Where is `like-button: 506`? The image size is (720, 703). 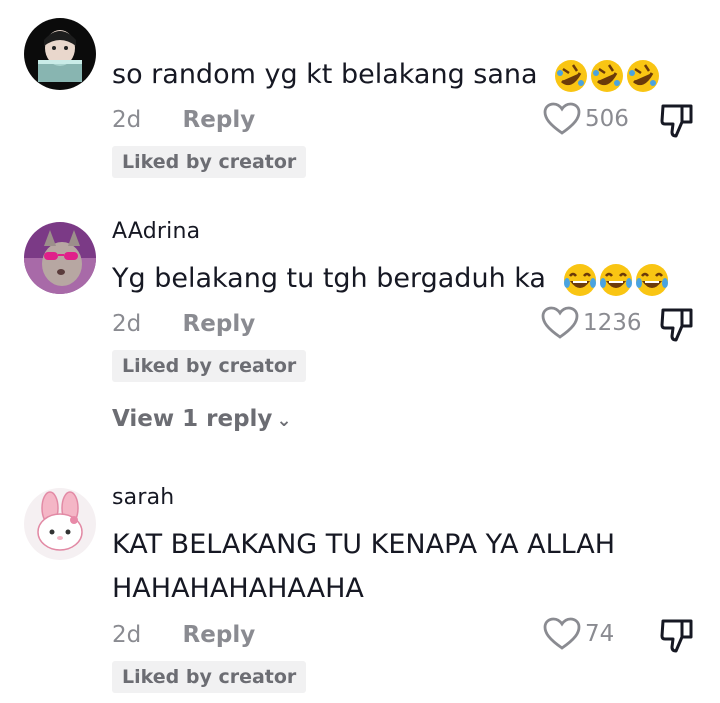 like-button: 506 is located at coordinates (586, 119).